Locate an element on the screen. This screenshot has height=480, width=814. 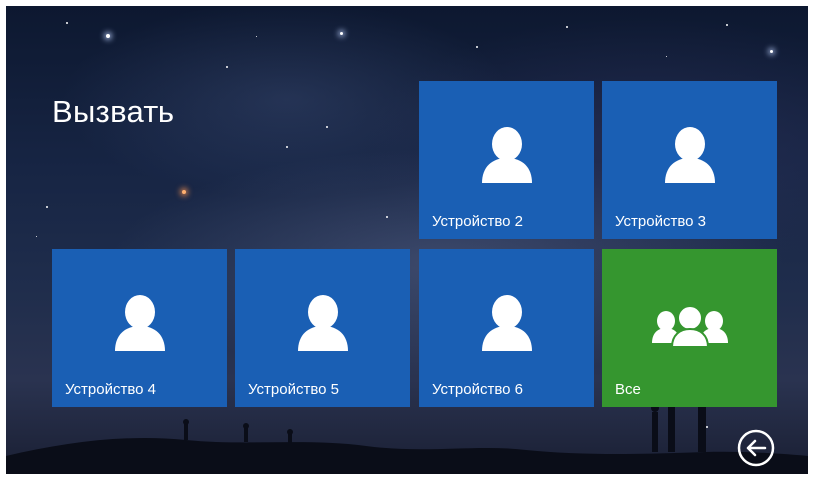
group-icon is located at coordinates (689, 327).